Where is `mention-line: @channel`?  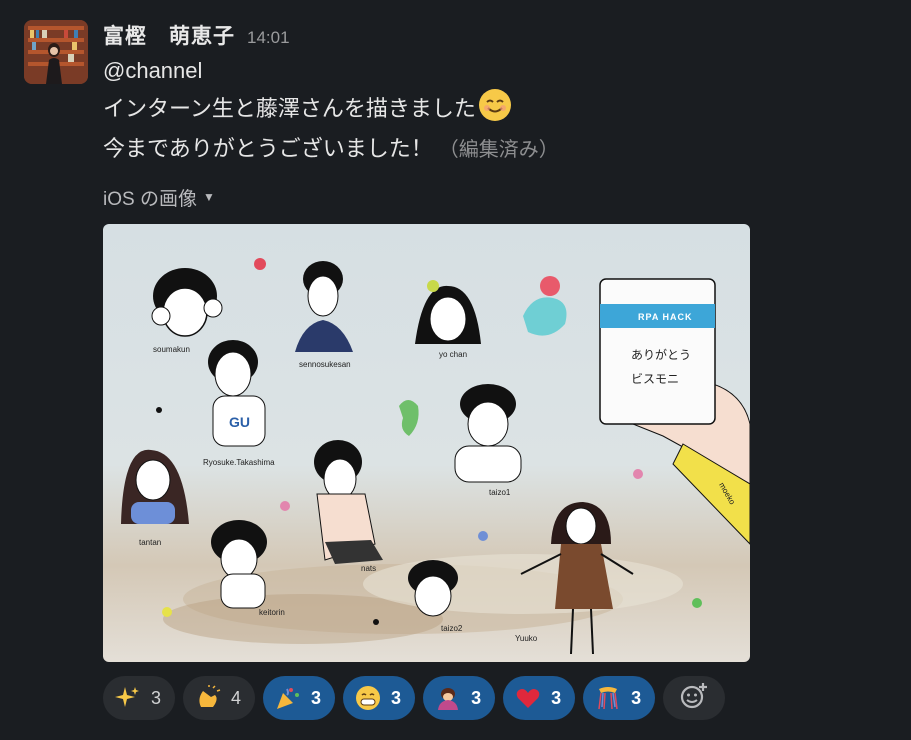
mention-line: @channel is located at coordinates (498, 71).